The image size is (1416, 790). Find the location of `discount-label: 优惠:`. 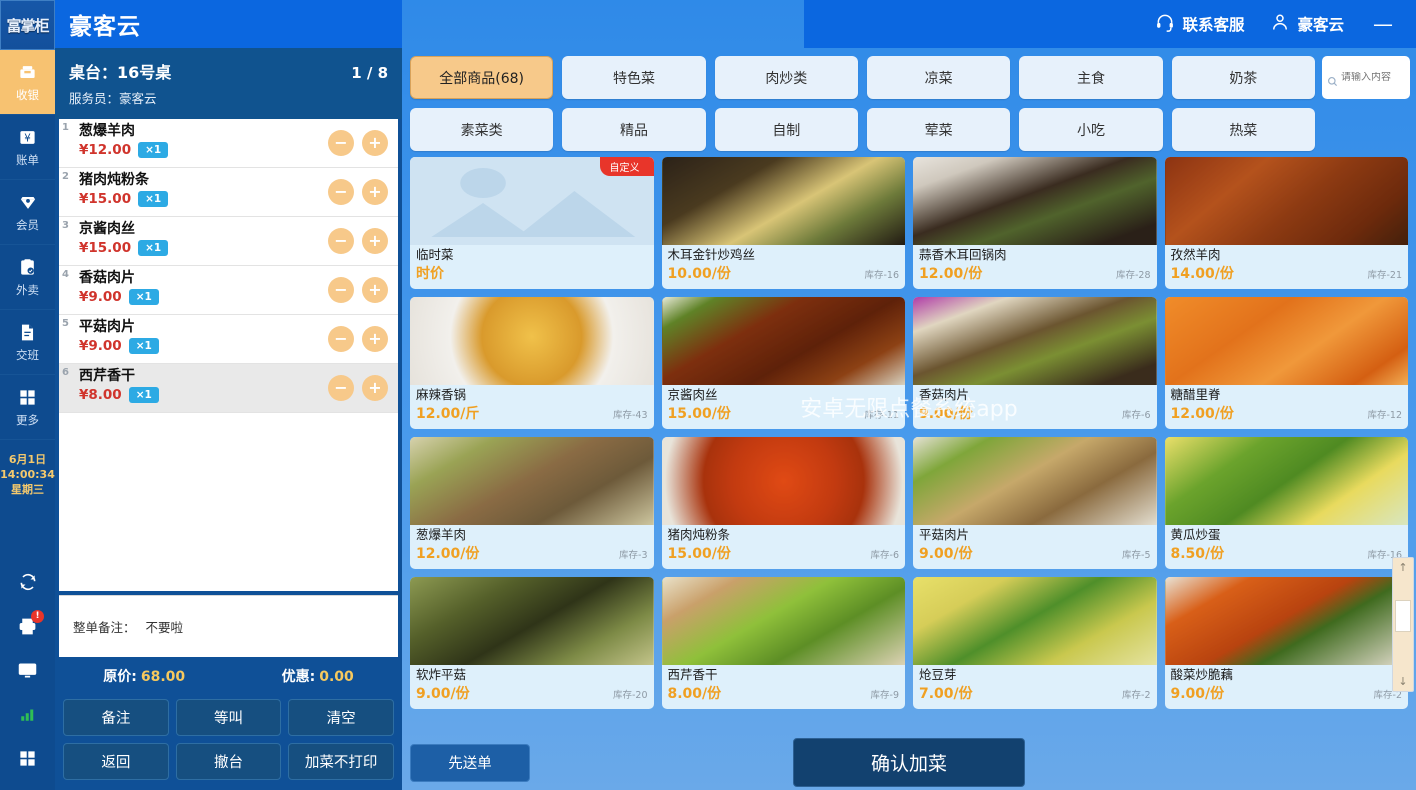

discount-label: 优惠: is located at coordinates (298, 677).